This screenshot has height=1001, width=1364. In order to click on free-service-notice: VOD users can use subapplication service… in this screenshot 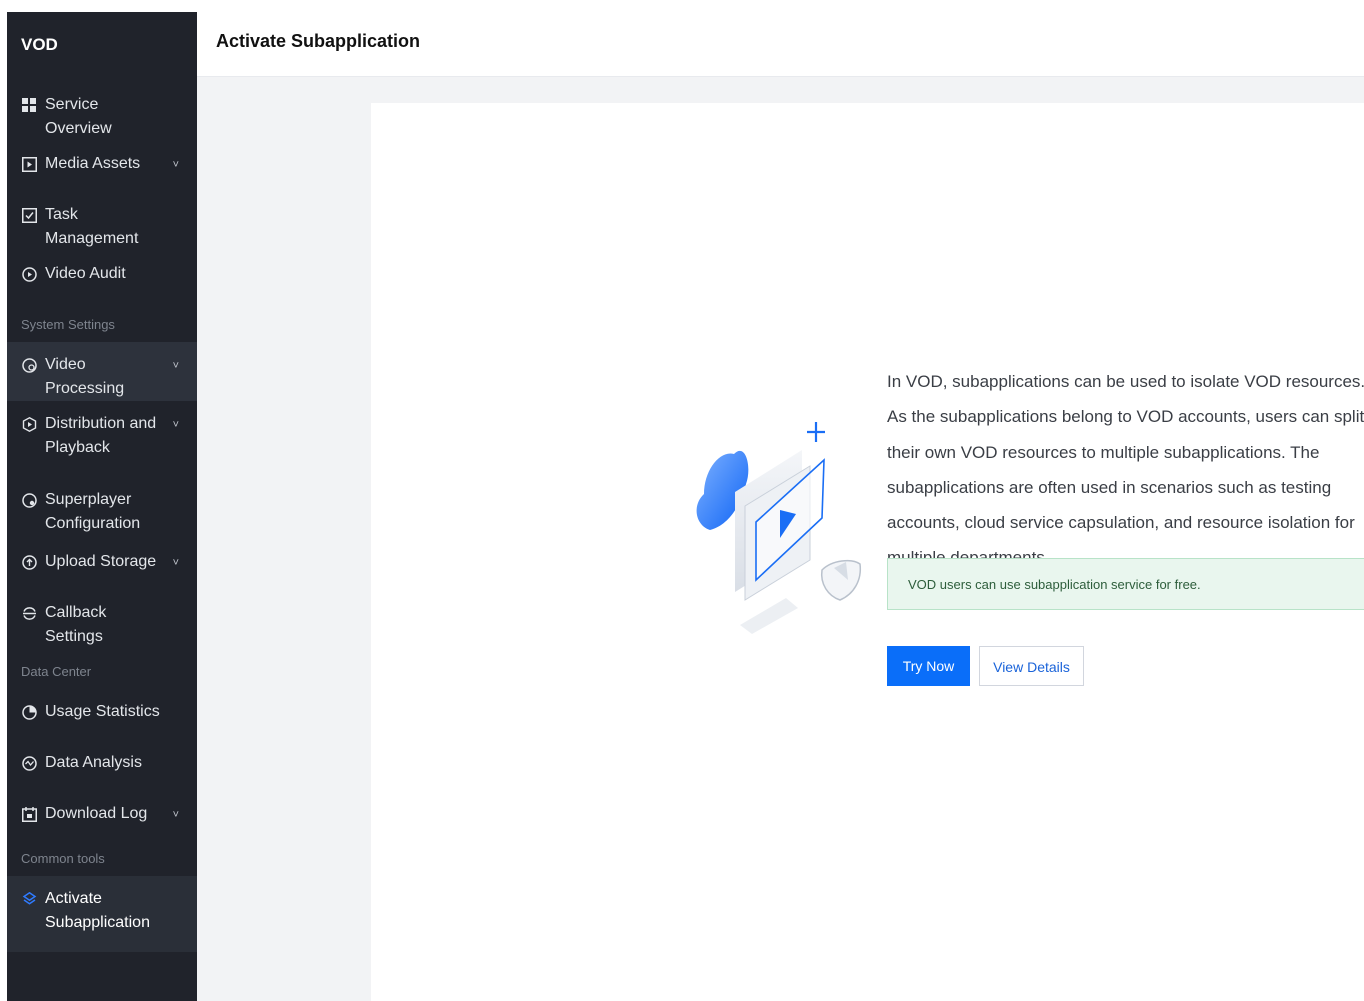, I will do `click(1125, 584)`.